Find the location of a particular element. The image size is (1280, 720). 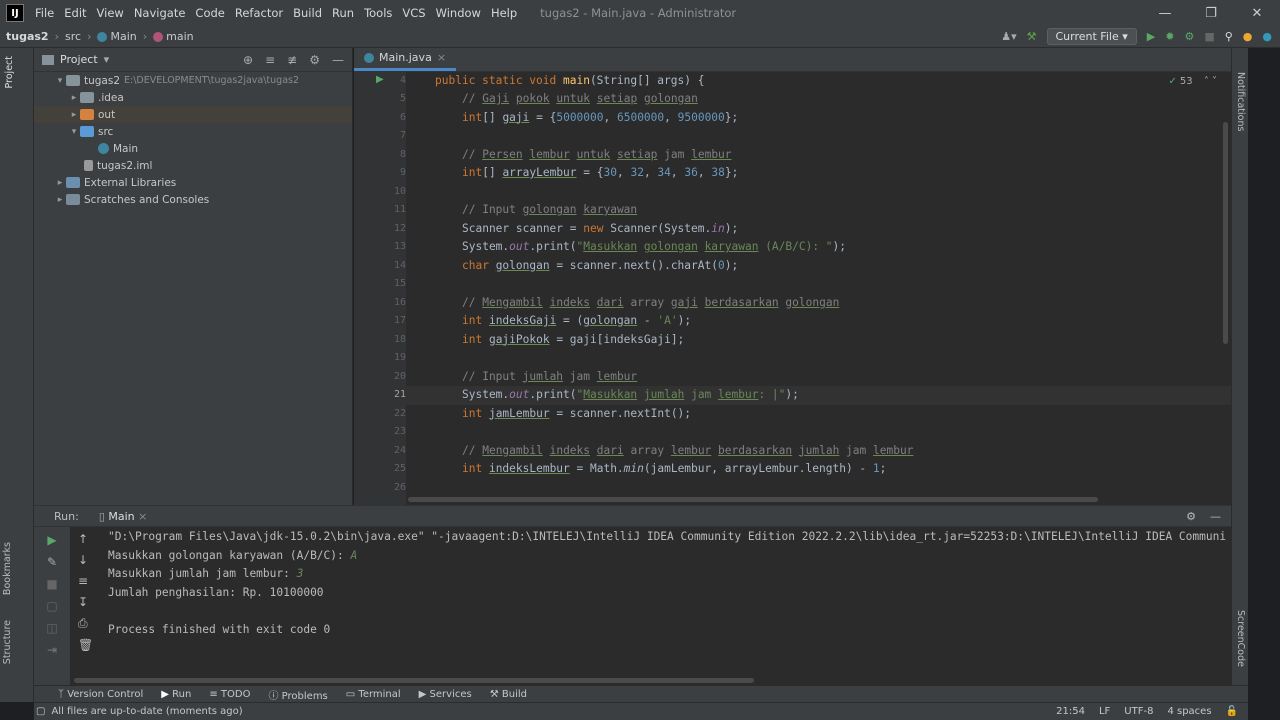

run-config-select: Current File ▾ is located at coordinates (1091, 36).